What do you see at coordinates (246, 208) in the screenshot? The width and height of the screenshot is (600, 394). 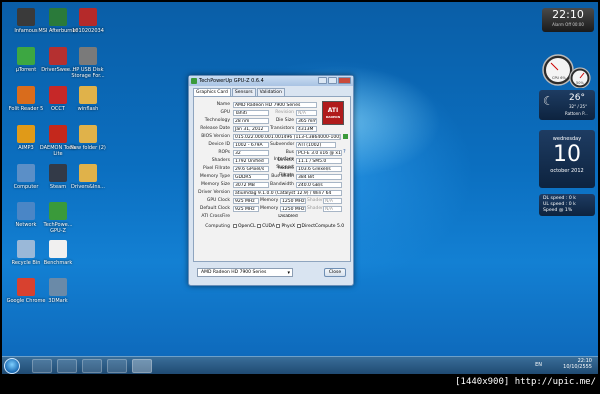 I see `default-clock-value: 925 MHz` at bounding box center [246, 208].